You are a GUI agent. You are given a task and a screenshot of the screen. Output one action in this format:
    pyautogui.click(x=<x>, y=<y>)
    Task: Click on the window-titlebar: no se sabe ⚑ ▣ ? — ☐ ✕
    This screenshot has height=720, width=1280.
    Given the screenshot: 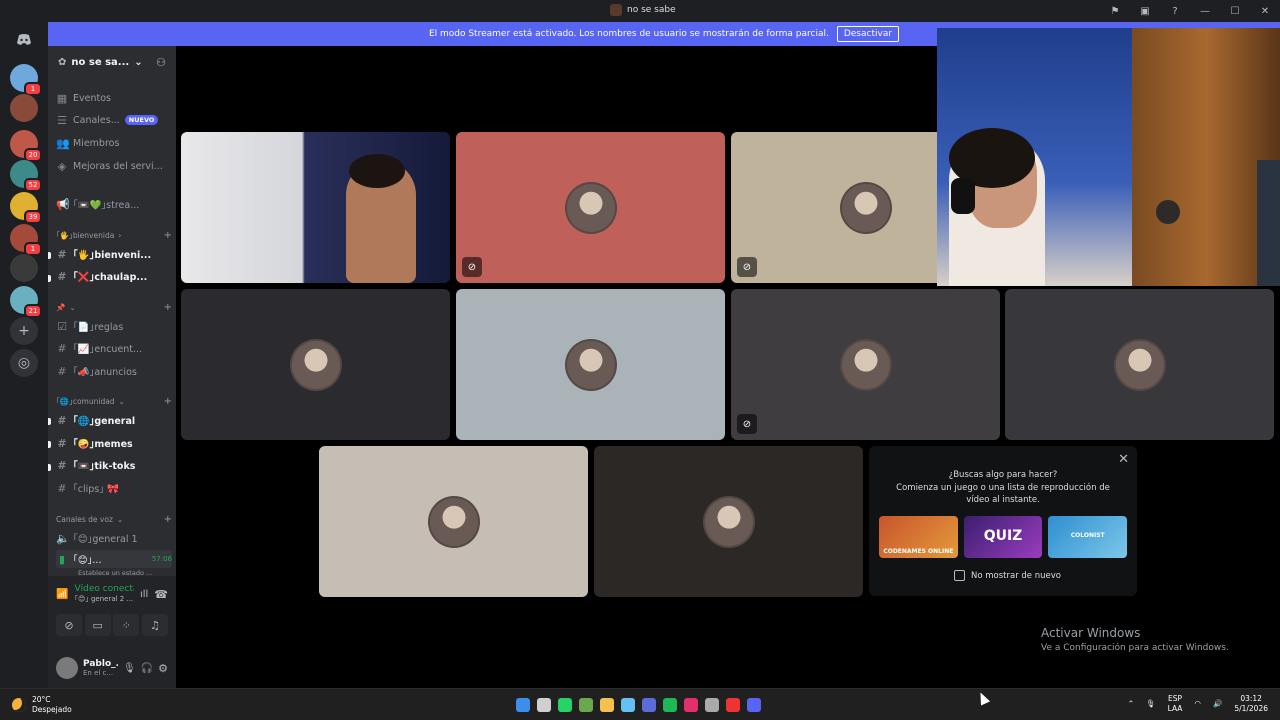 What is the action you would take?
    pyautogui.click(x=640, y=11)
    